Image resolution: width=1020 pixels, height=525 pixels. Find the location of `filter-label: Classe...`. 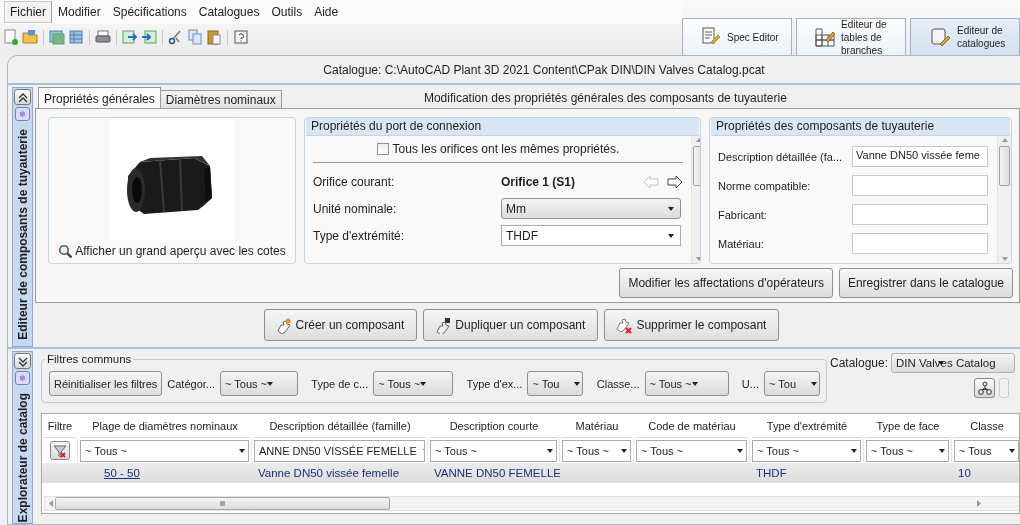

filter-label: Classe... is located at coordinates (618, 383).